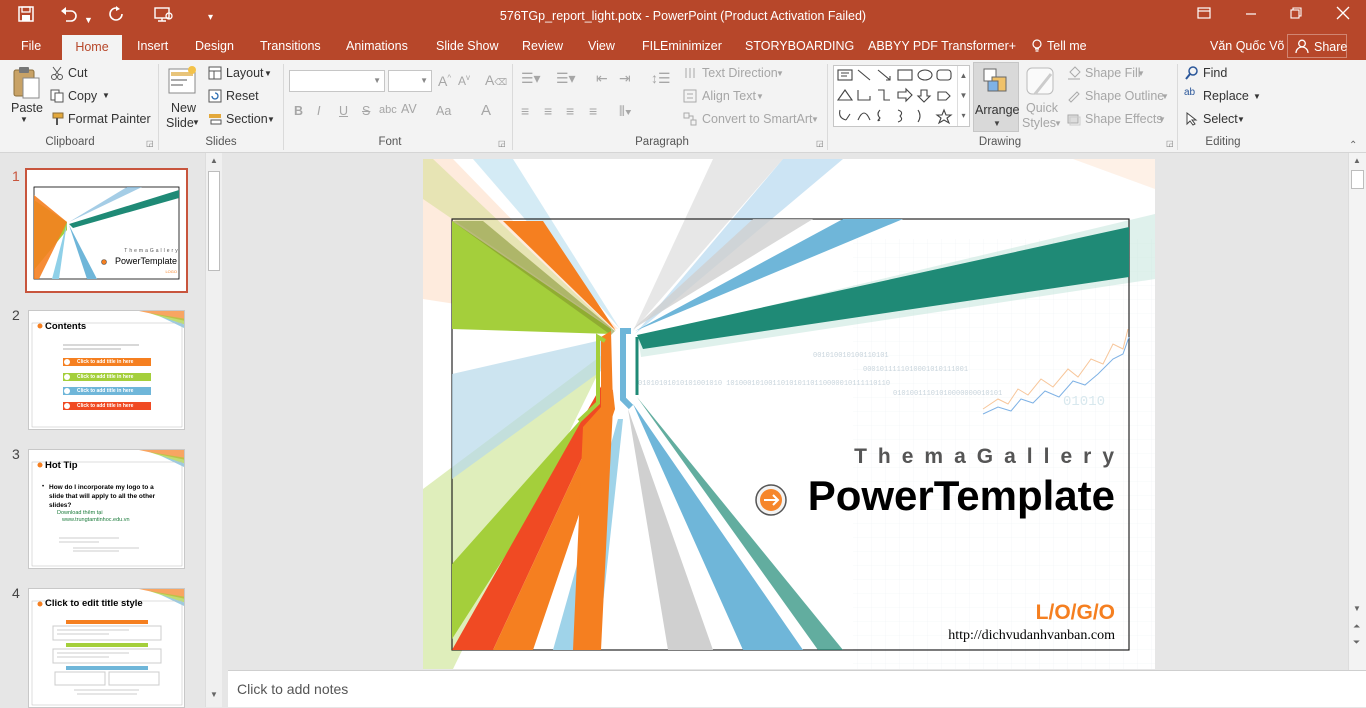 The width and height of the screenshot is (1366, 708). Describe the element at coordinates (292, 689) in the screenshot. I see `notes-placeholder: Click to add notes` at that location.